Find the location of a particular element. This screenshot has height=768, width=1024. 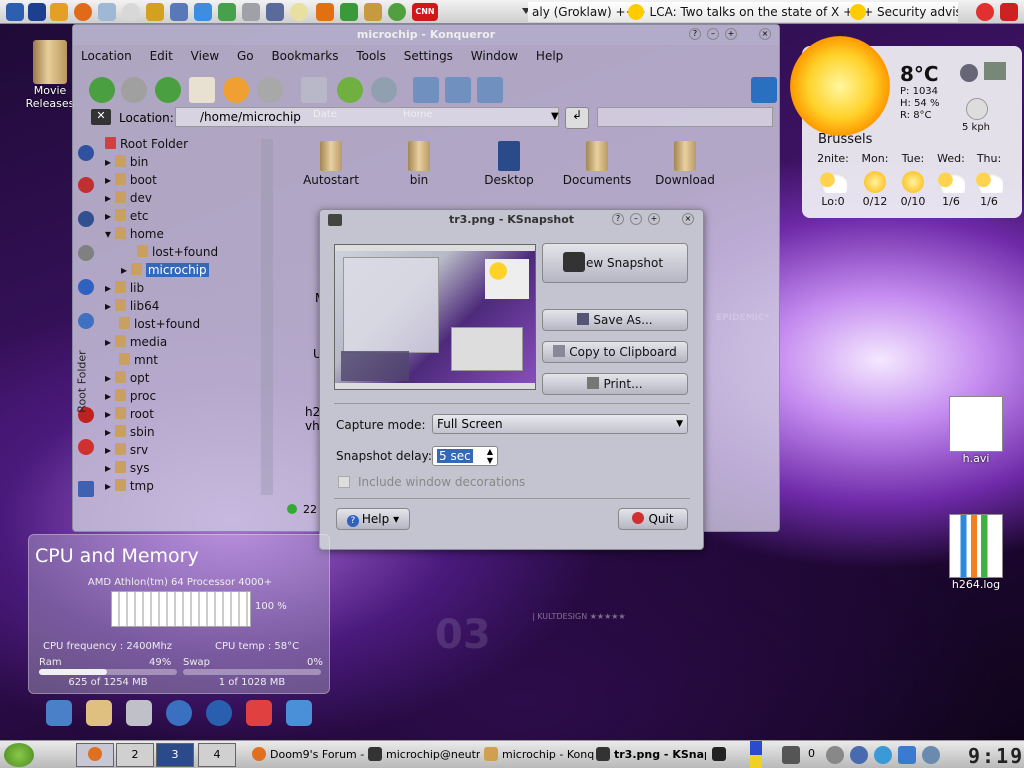

tree-item: ▸ root is located at coordinates (129, 414).